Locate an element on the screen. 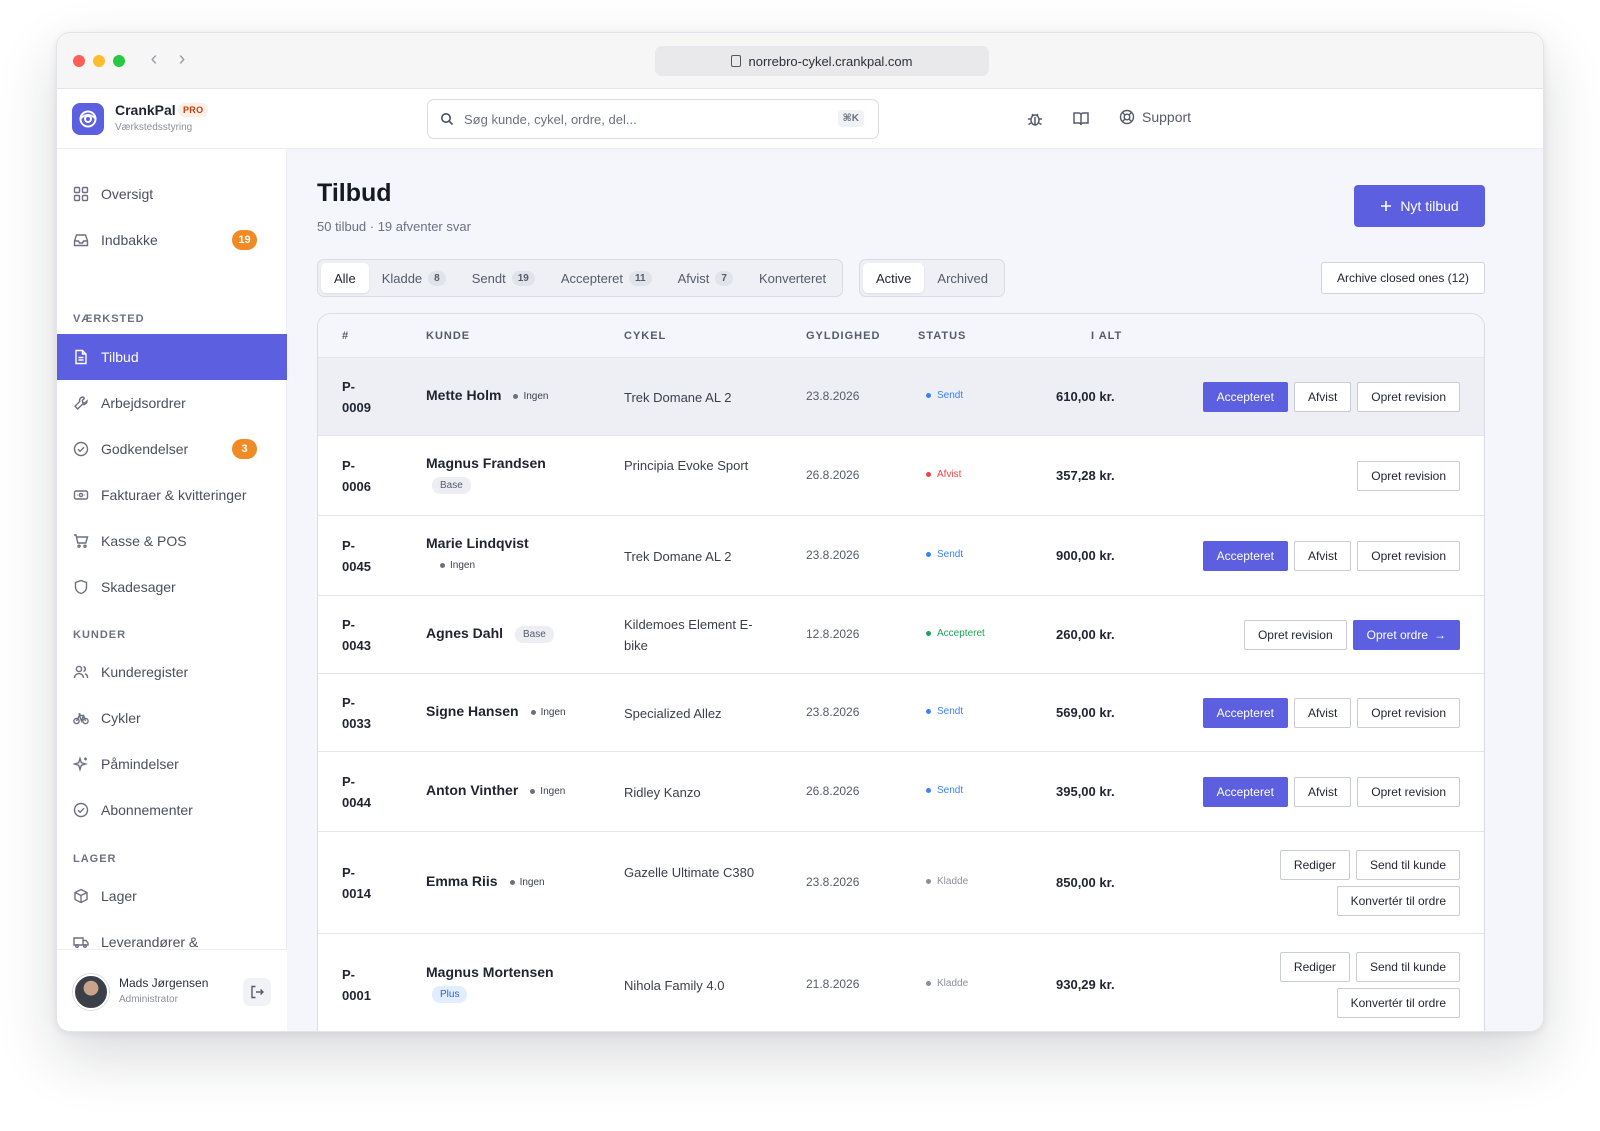 This screenshot has width=1600, height=1131. sidebar-item-indbakke: Indbakke 19 is located at coordinates (172, 240).